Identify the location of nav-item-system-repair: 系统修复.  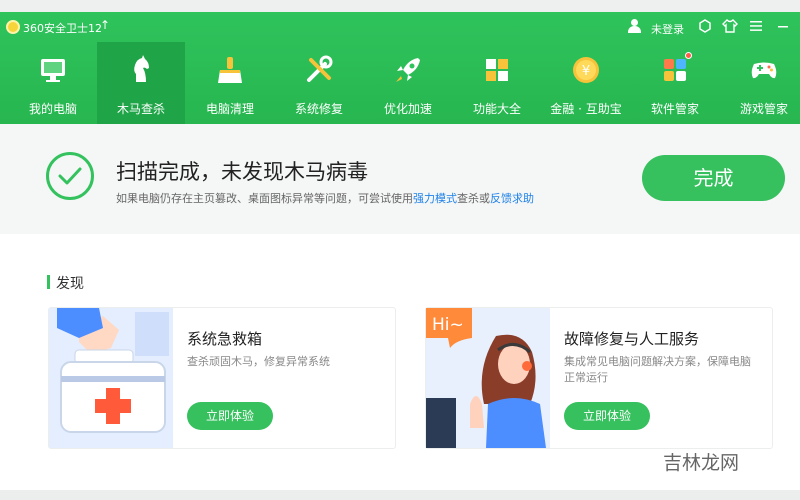
(319, 83).